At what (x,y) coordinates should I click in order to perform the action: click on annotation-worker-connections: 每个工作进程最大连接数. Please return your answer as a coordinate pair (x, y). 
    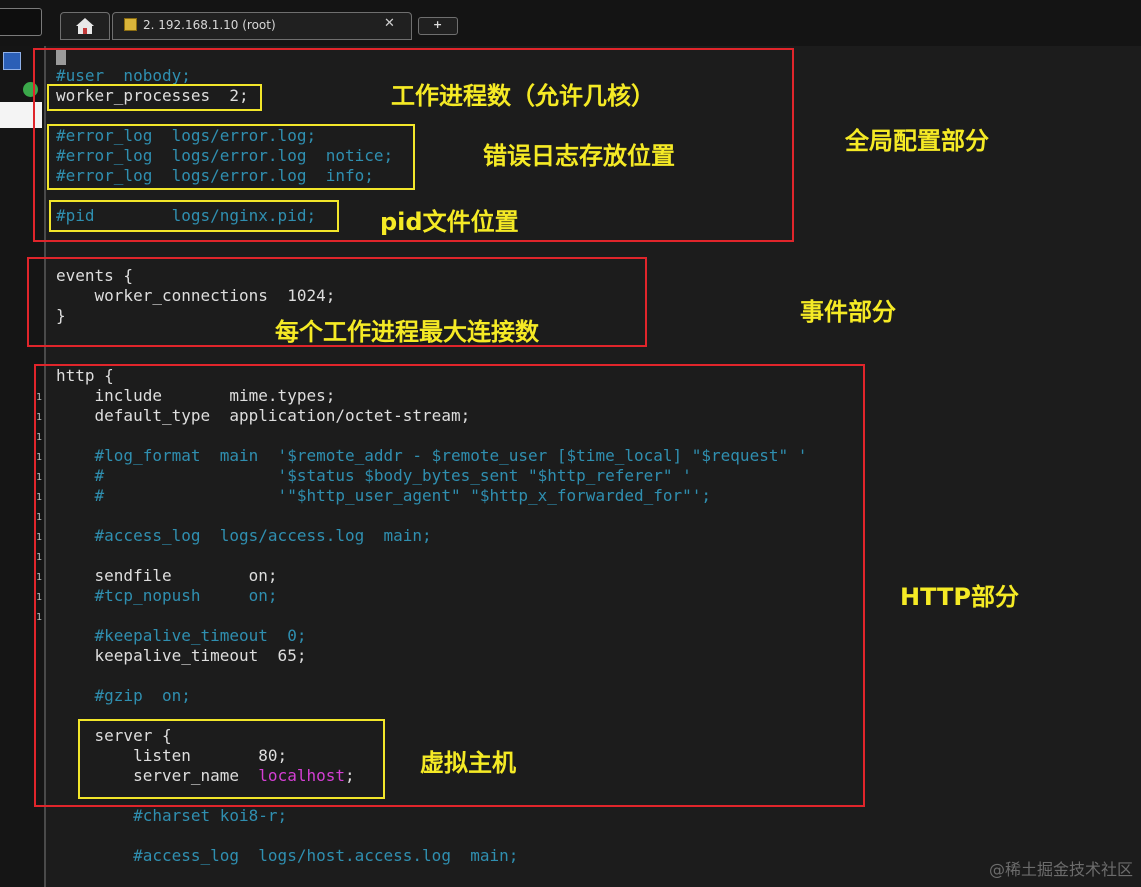
    Looking at the image, I should click on (407, 332).